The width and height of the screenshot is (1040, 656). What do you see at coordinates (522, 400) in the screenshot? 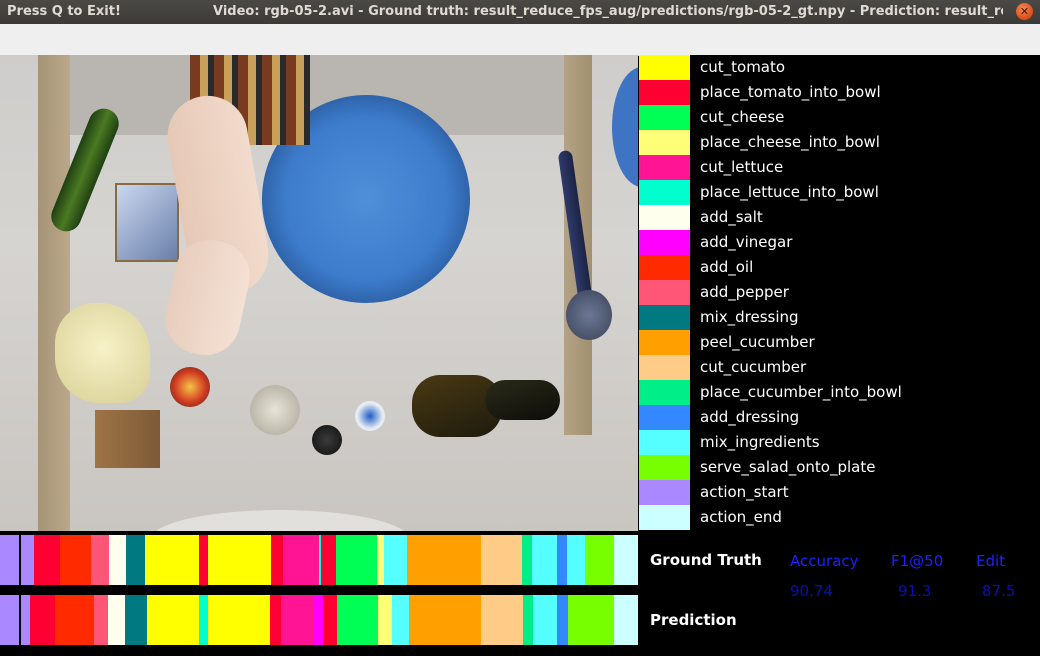
I see `vinegar-bottle` at bounding box center [522, 400].